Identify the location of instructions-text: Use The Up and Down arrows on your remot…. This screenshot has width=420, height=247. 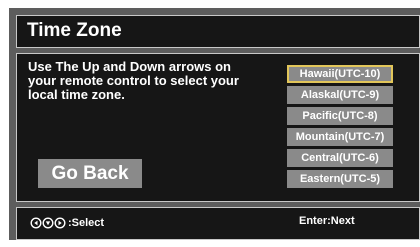
(133, 80).